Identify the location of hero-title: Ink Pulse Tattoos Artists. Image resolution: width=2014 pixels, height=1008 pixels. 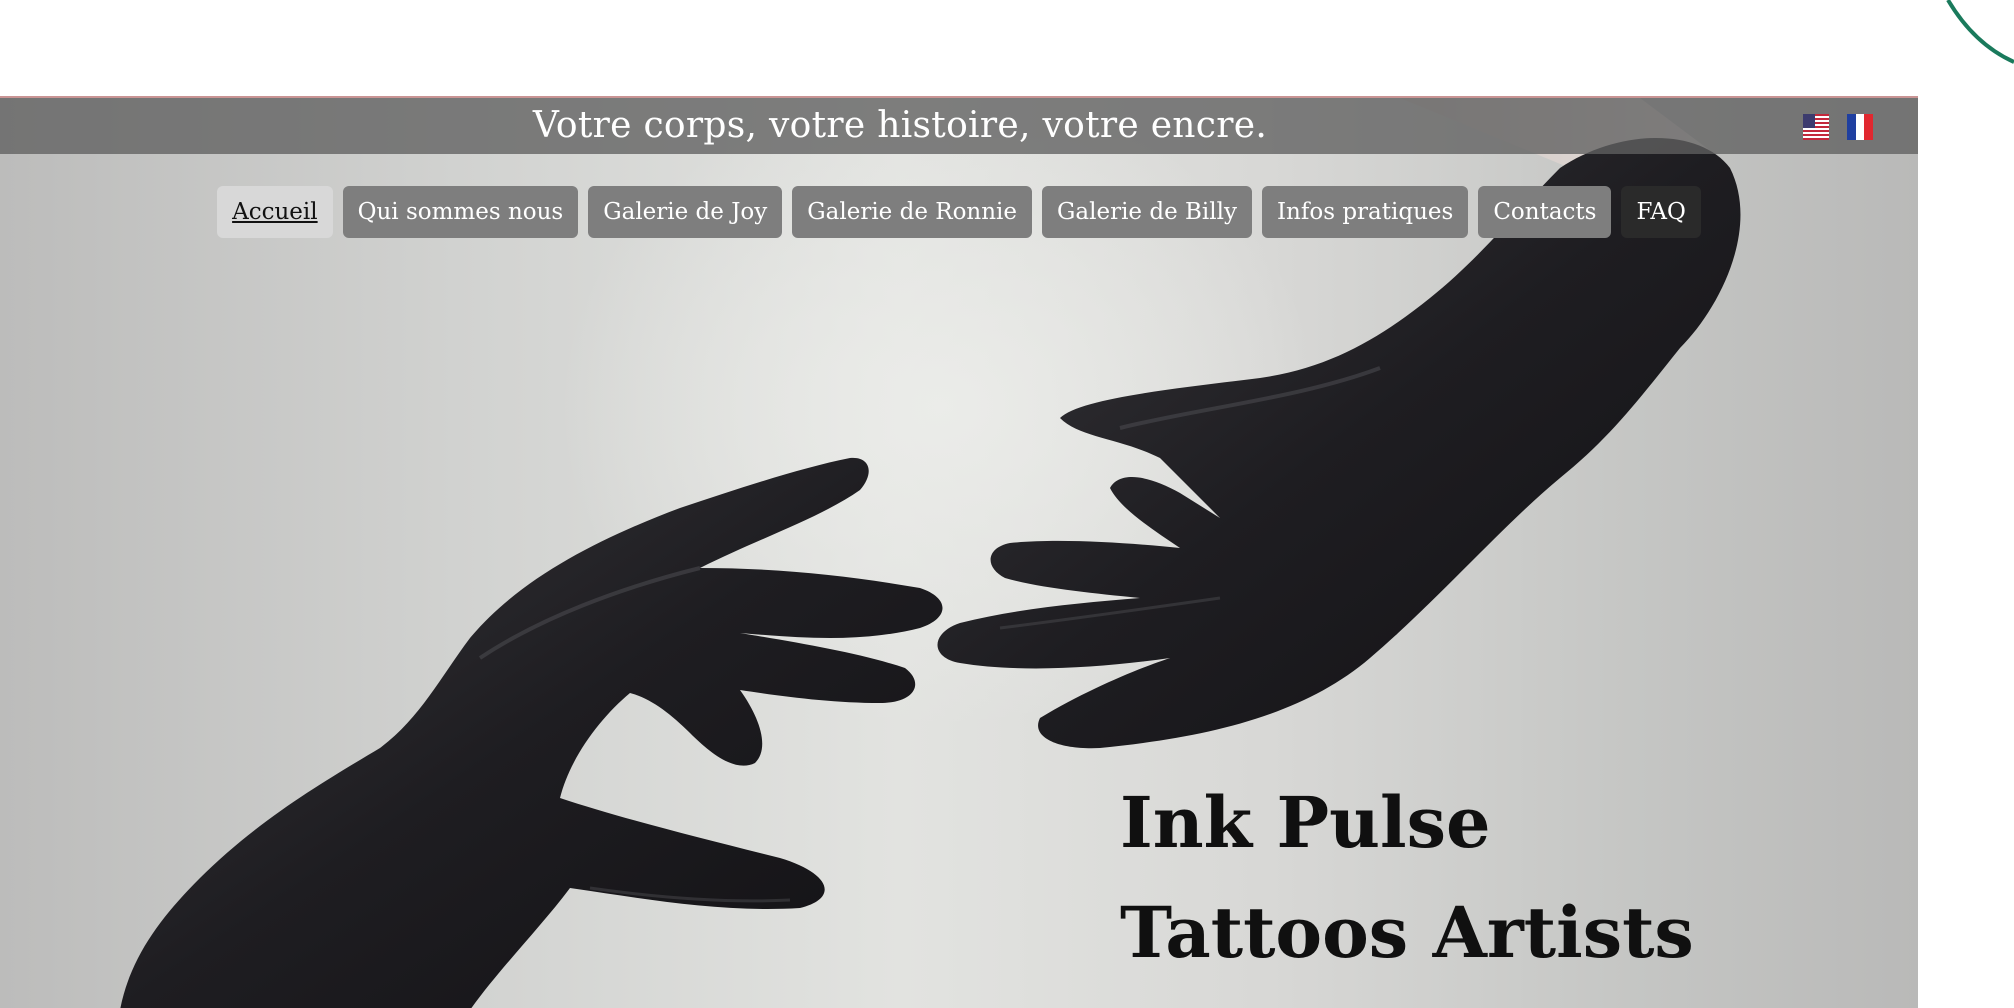
(1407, 878).